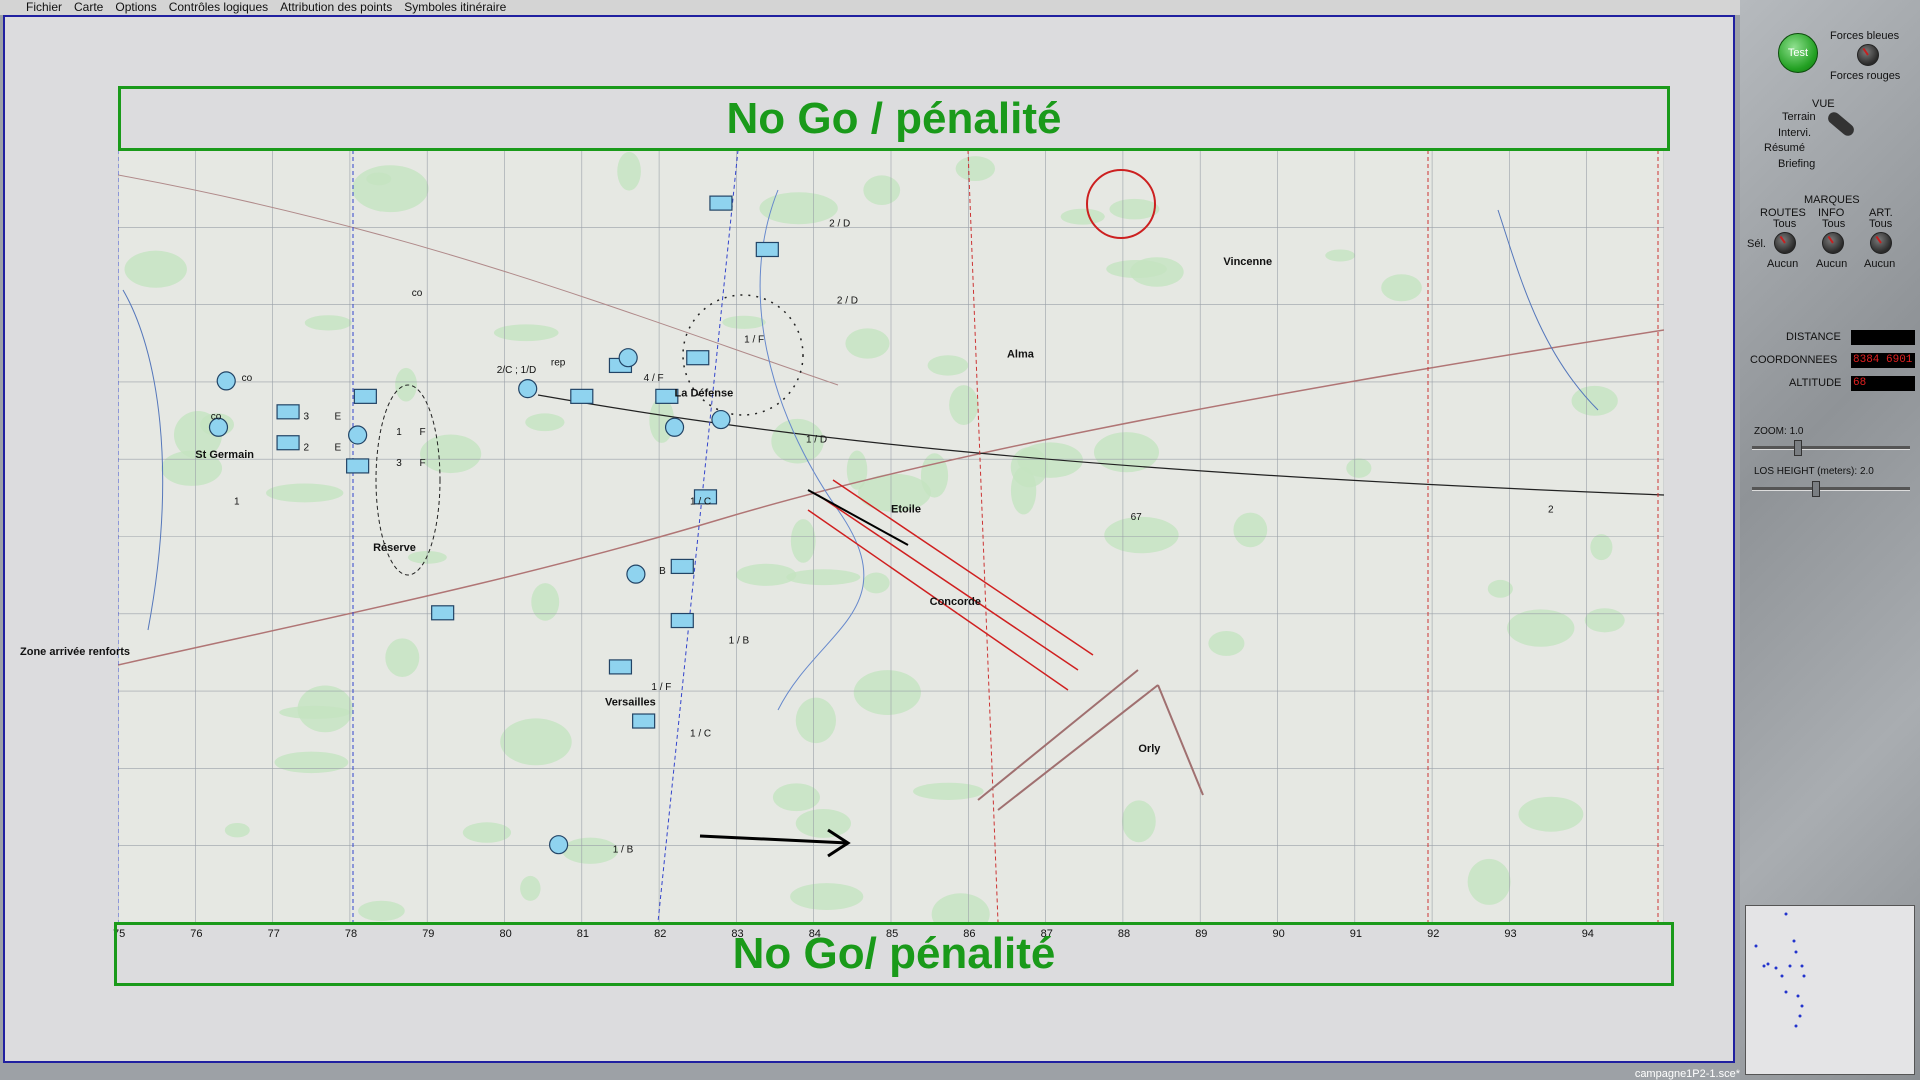 The width and height of the screenshot is (1920, 1080). I want to click on forces-selector-knob, so click(1868, 55).